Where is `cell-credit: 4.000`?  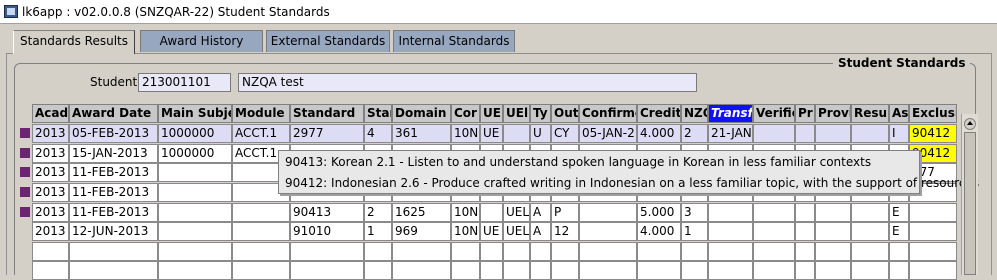 cell-credit: 4.000 is located at coordinates (659, 231).